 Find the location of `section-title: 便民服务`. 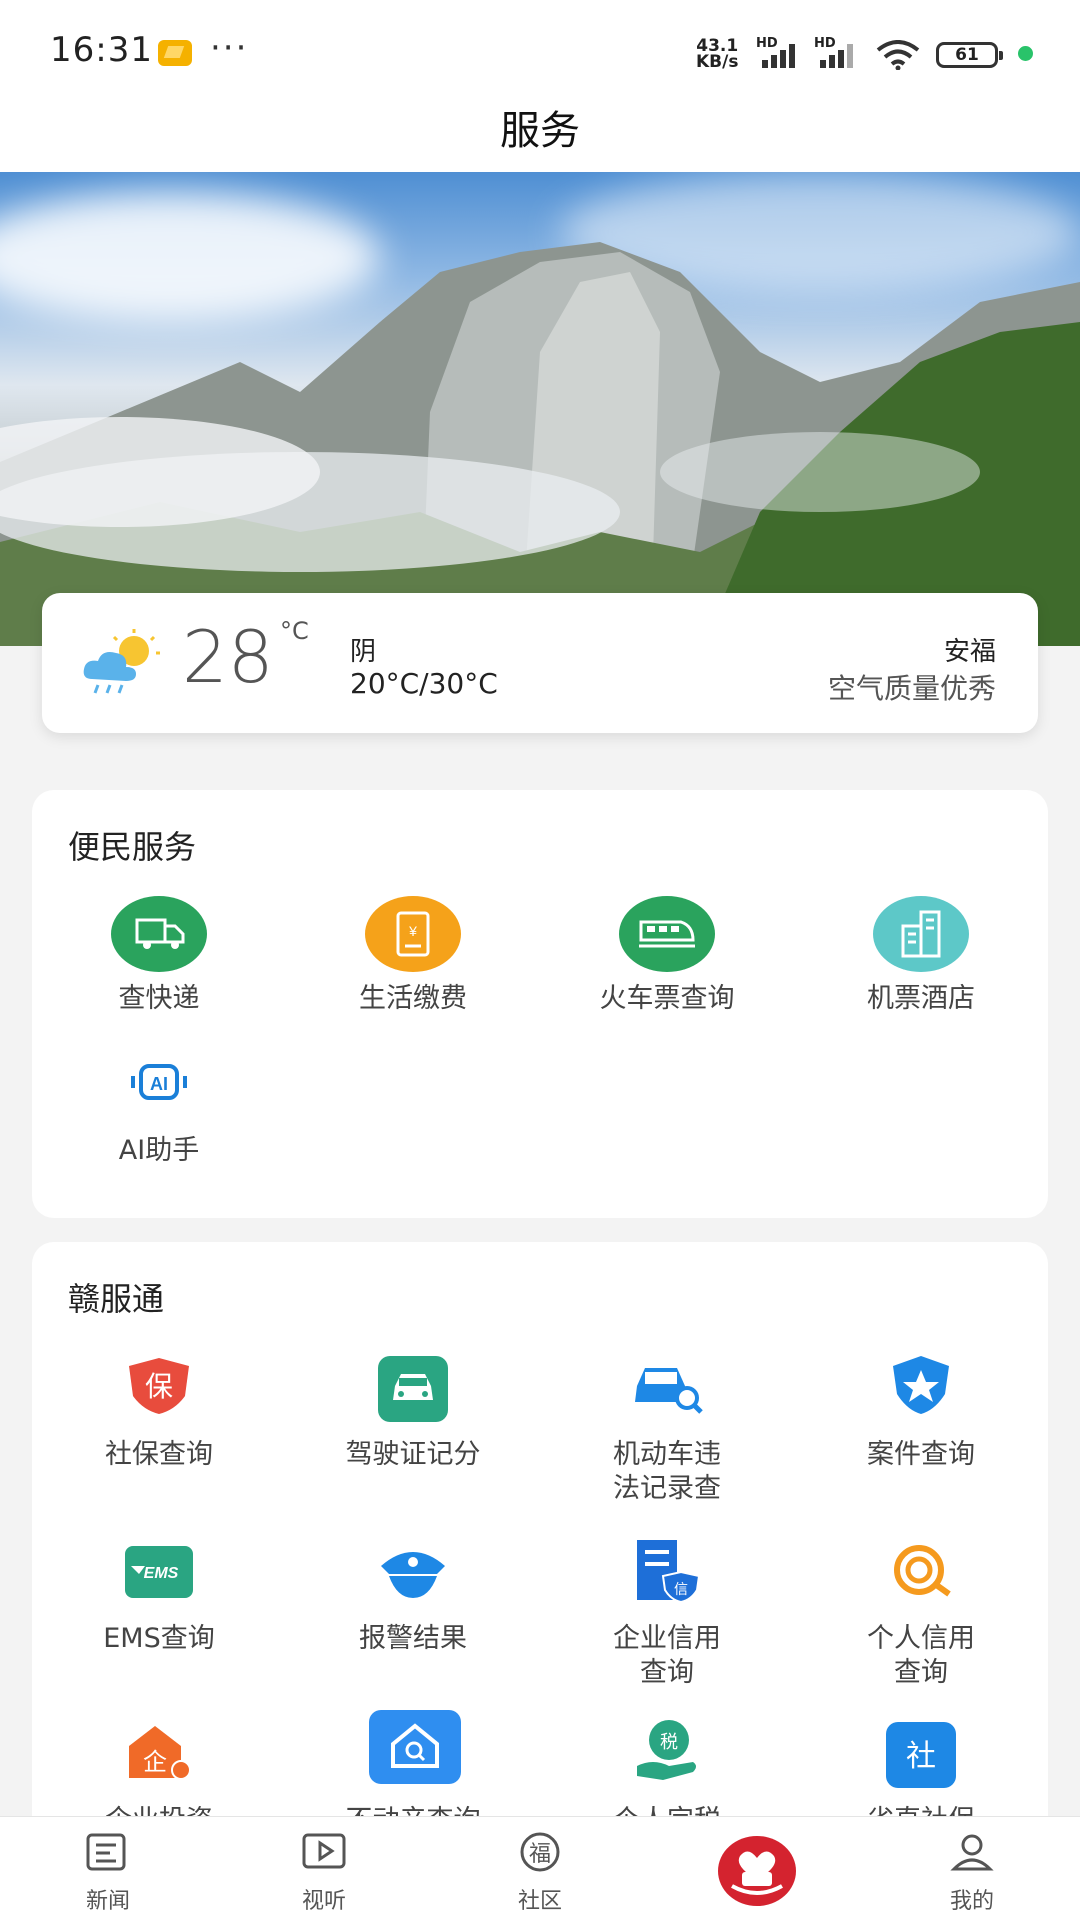

section-title: 便民服务 is located at coordinates (132, 847).